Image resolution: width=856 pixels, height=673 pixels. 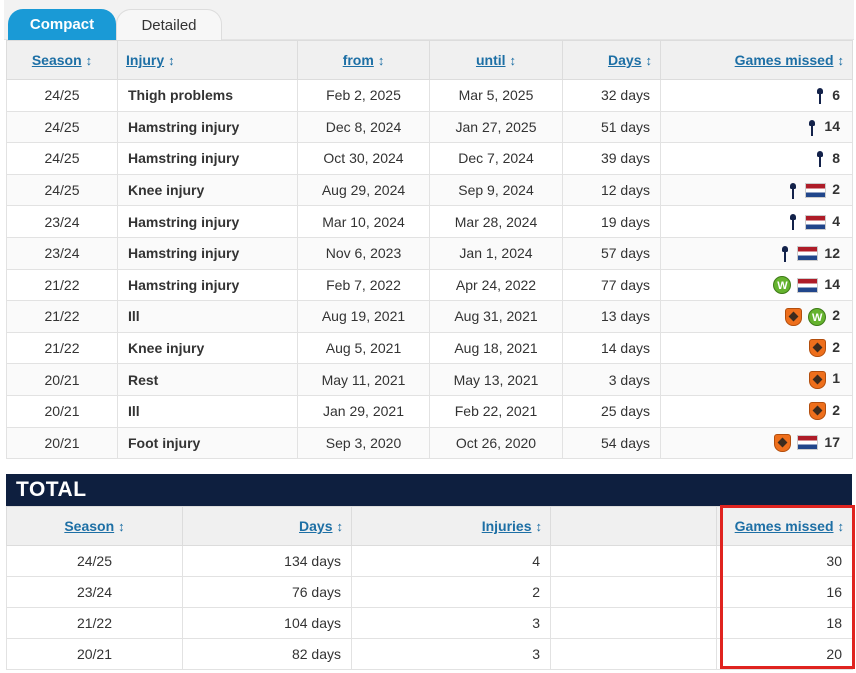 I want to click on total-days-cell: 104 days, so click(x=267, y=623).